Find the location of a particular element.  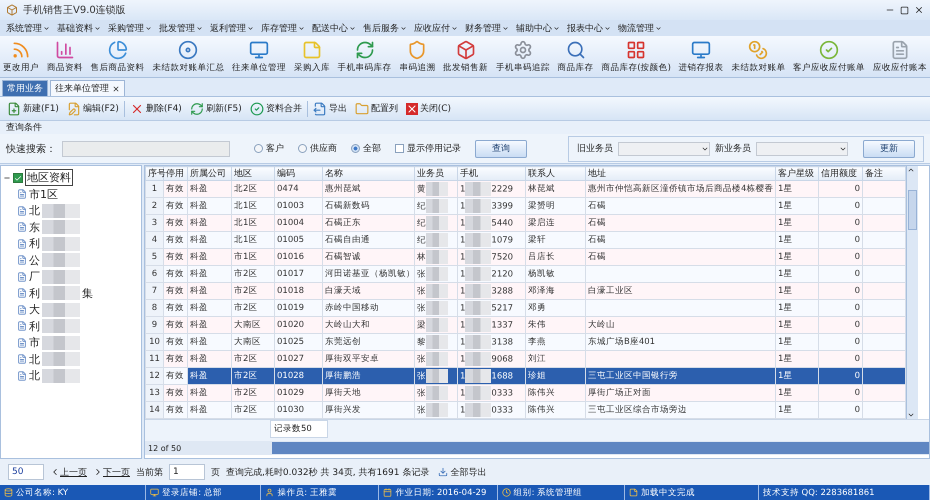

menu-item: 返利管理 is located at coordinates (232, 28).